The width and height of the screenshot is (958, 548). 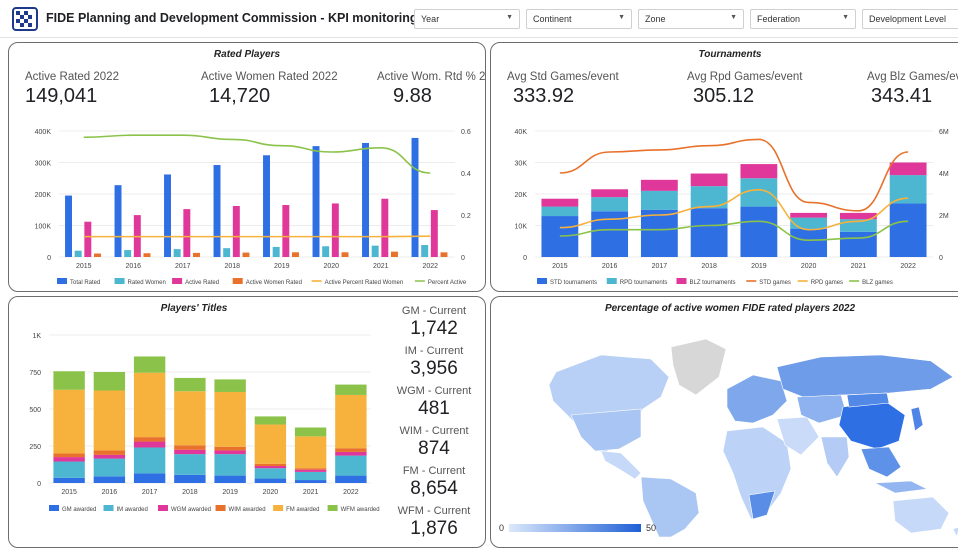 I want to click on map-region-australia, so click(x=921, y=515).